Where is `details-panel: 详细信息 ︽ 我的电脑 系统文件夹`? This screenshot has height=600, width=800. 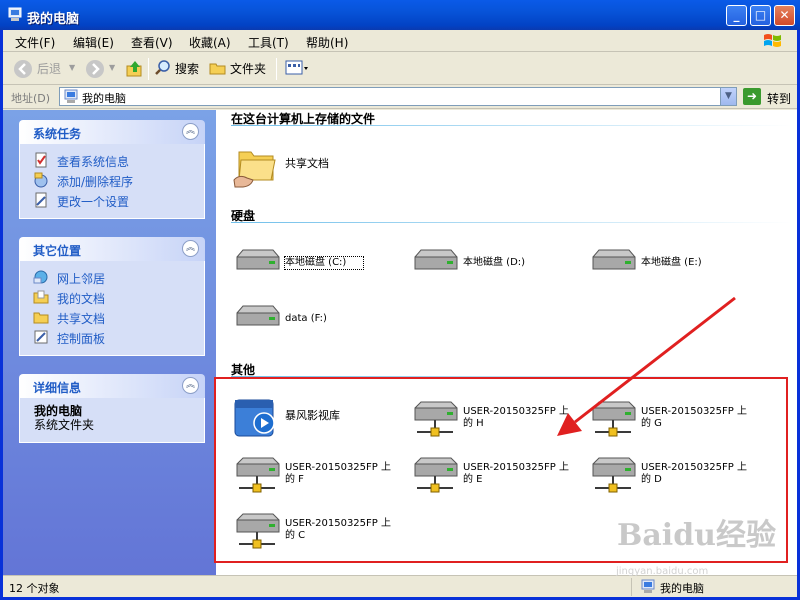
details-panel: 详细信息 ︽ 我的电脑 系统文件夹 is located at coordinates (112, 408).